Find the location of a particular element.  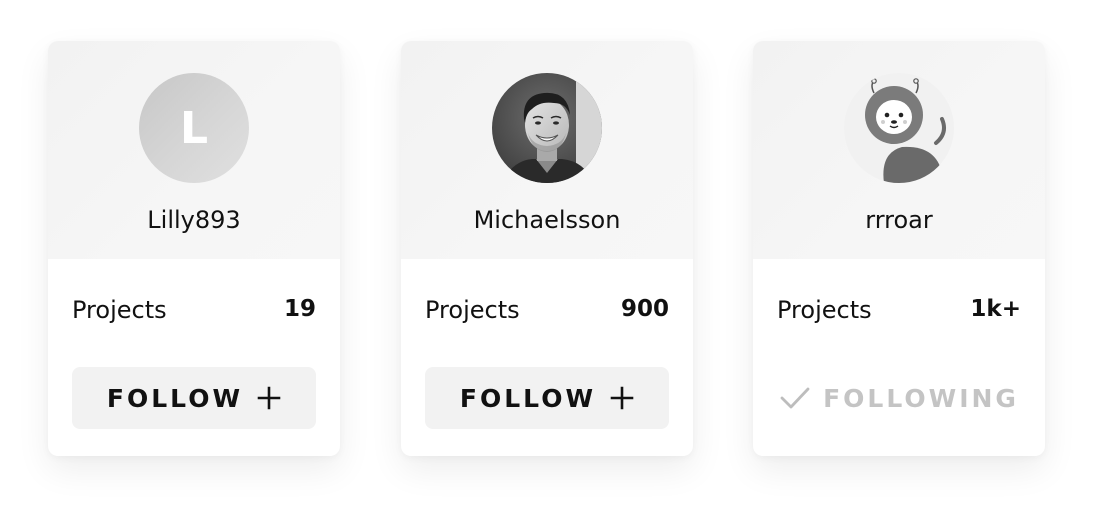

following-button: FOLLOWING is located at coordinates (899, 398).